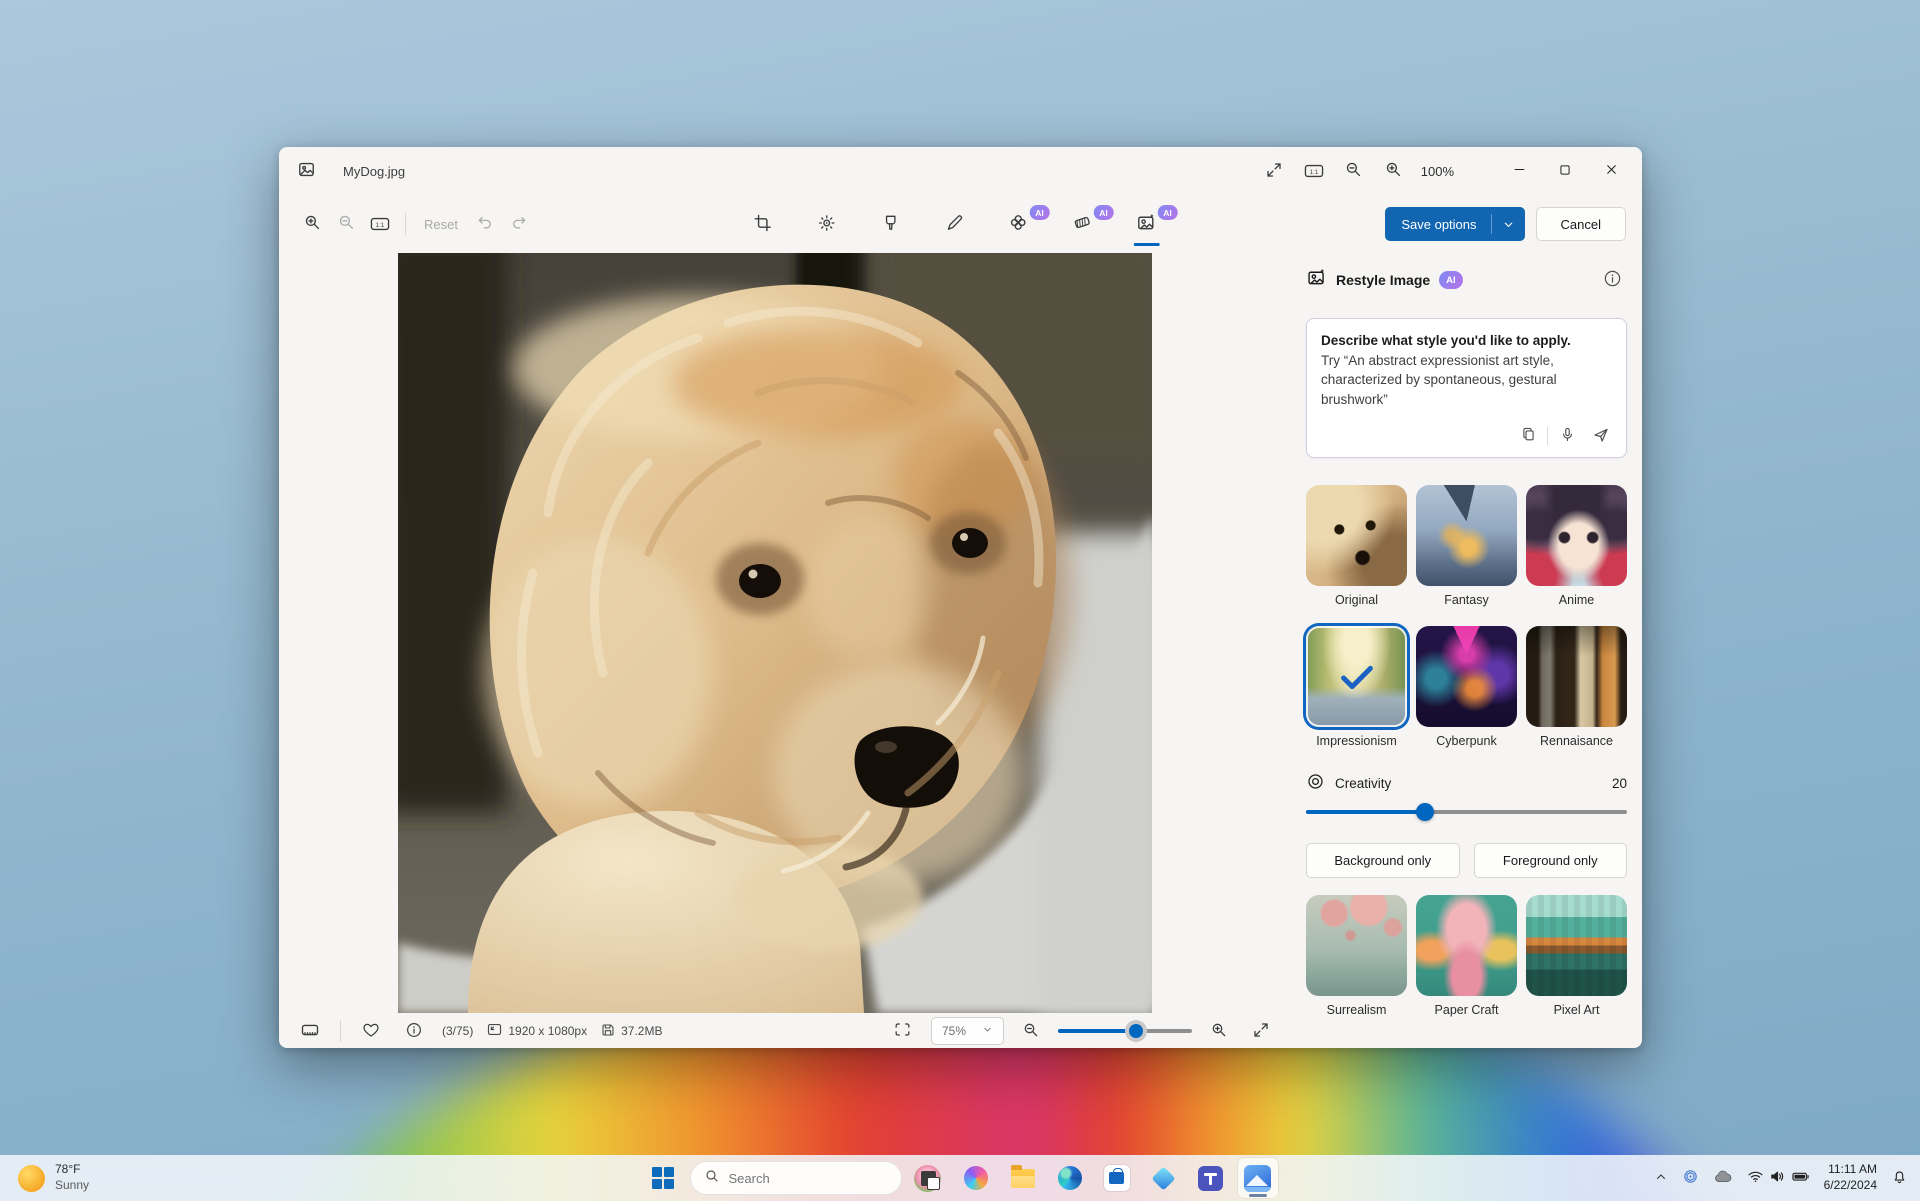  I want to click on adjust-button, so click(826, 224).